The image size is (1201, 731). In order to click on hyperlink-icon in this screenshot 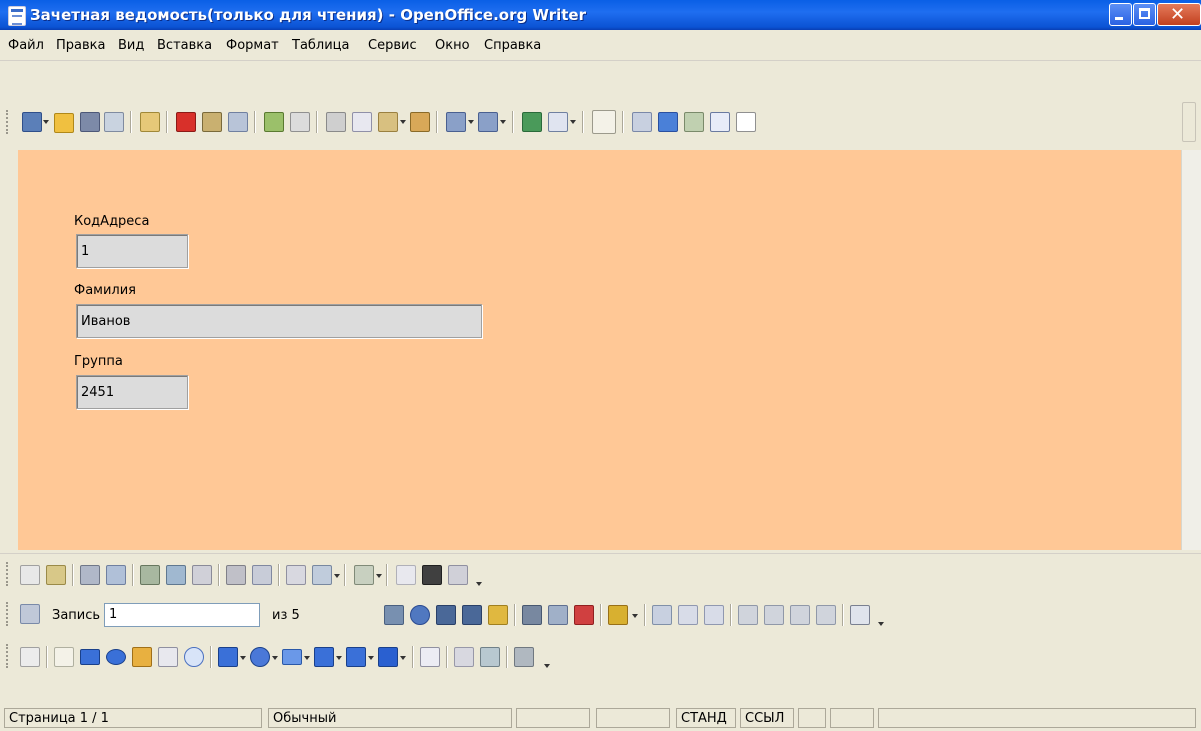, I will do `click(532, 122)`.